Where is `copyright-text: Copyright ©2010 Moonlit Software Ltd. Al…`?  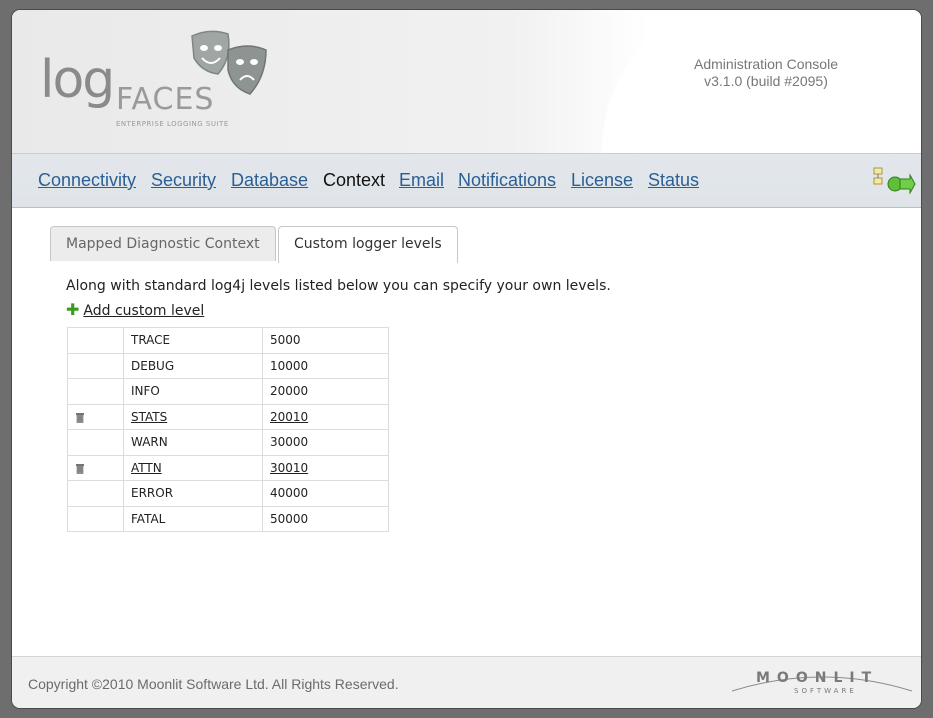 copyright-text: Copyright ©2010 Moonlit Software Ltd. Al… is located at coordinates (213, 684).